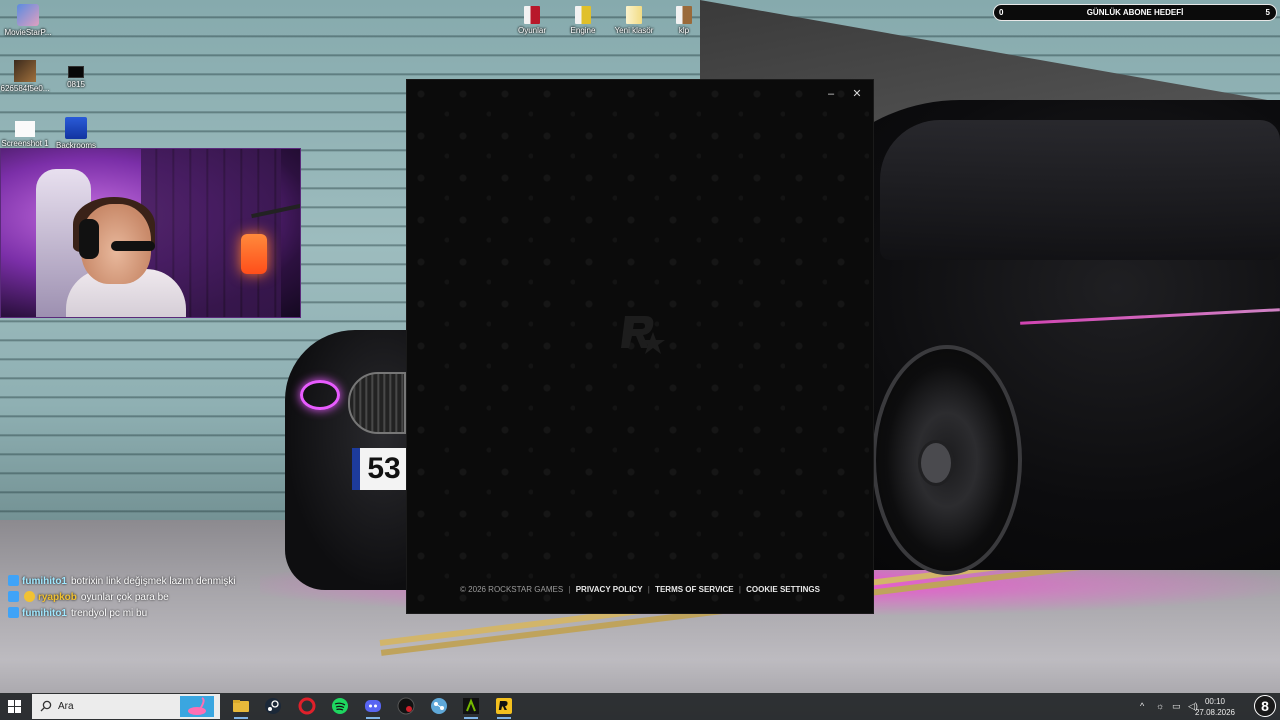  Describe the element at coordinates (609, 589) in the screenshot. I see `privacy-policy-link: PRIVACY POLICY` at that location.